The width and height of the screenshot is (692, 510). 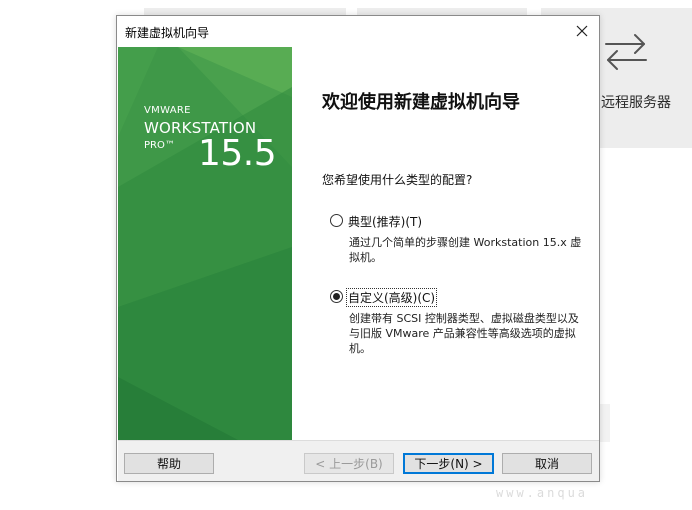 I want to click on radio-typical, so click(x=336, y=220).